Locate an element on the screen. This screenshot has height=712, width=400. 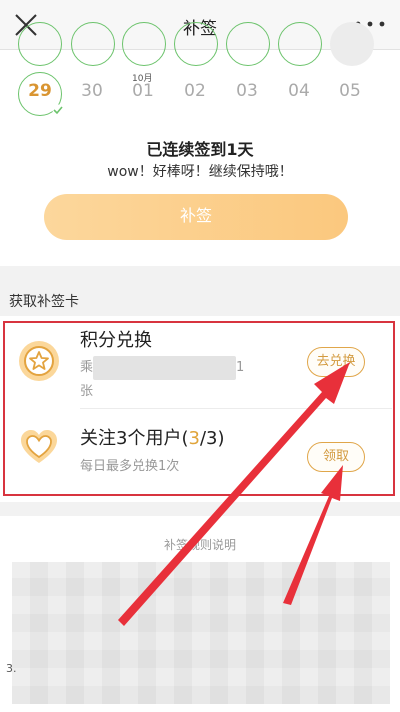
section-title: 获取补签卡 is located at coordinates (44, 302).